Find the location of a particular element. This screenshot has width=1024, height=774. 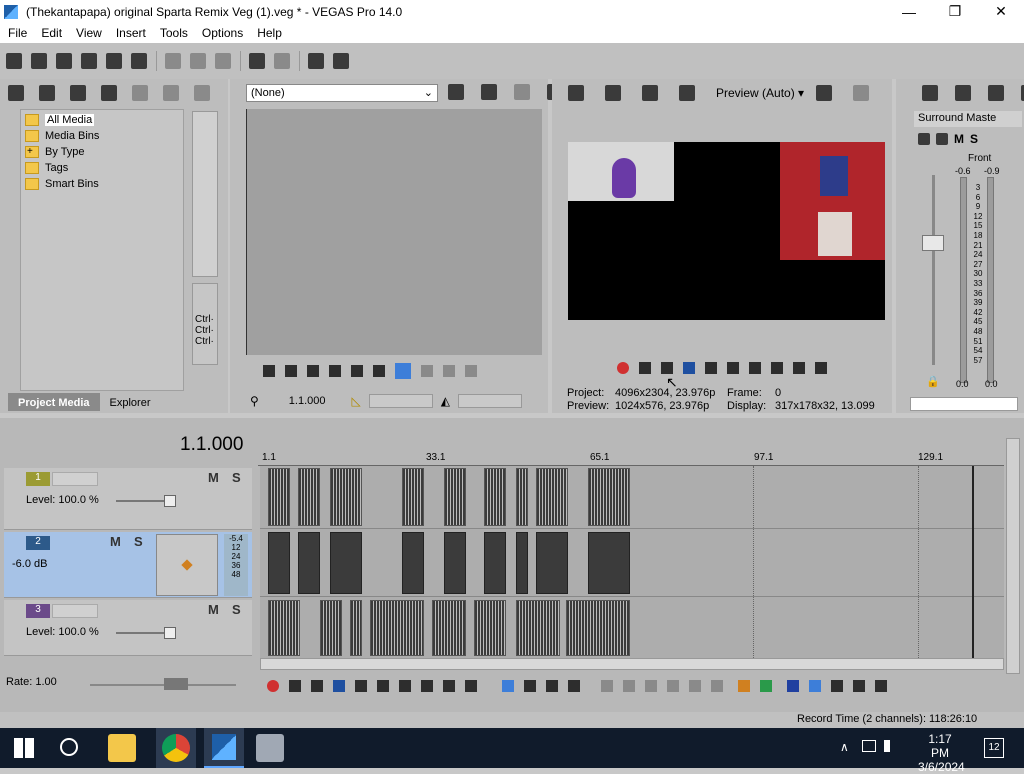

menu-file: File is located at coordinates (17, 33).